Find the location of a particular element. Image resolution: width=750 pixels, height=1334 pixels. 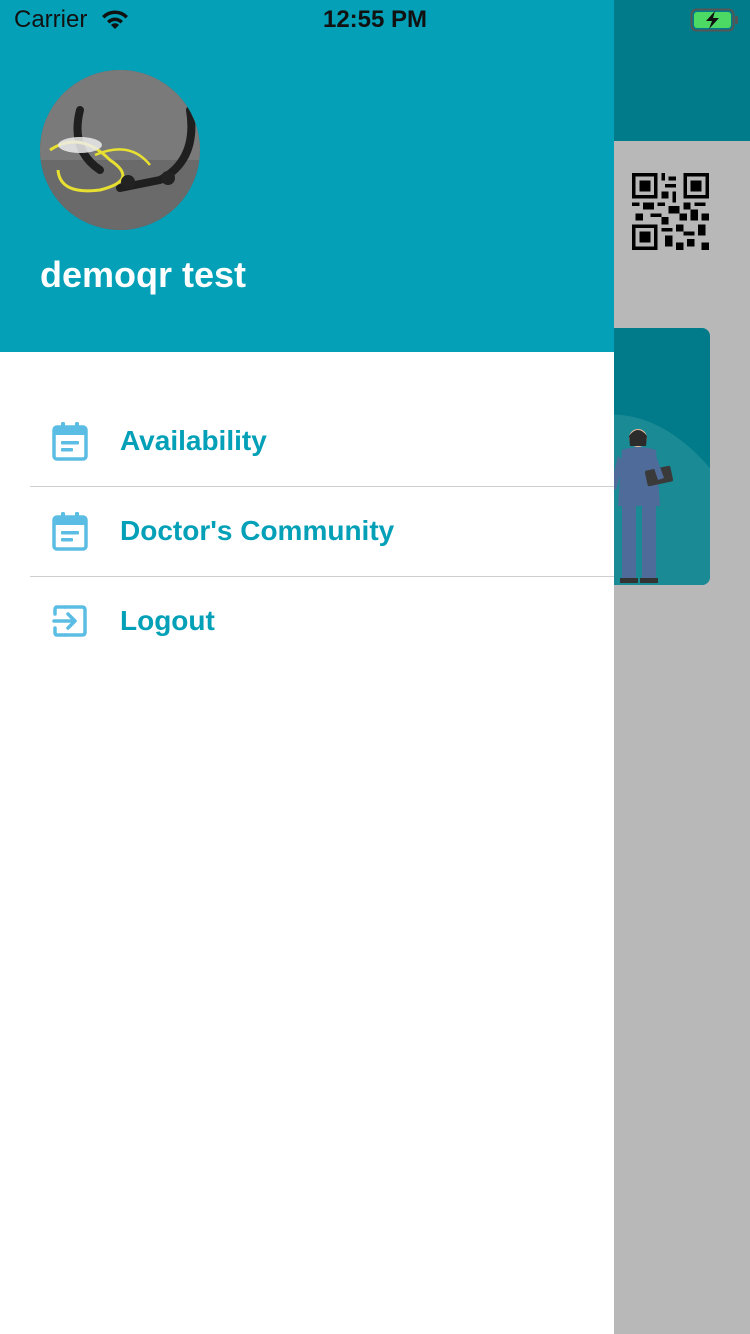

menu-item-label: Doctor's Community is located at coordinates (257, 530).